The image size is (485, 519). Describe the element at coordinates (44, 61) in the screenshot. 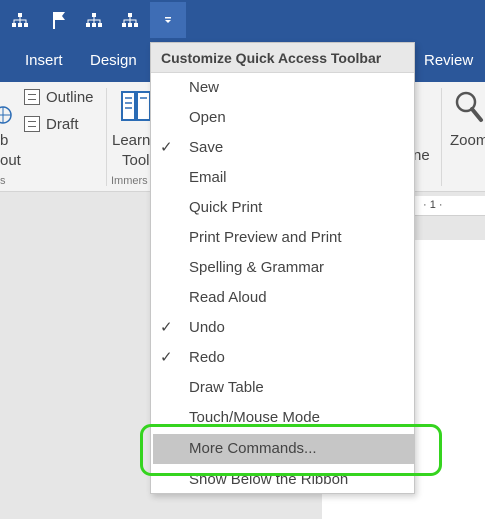

I see `tab-insert: Insert` at that location.